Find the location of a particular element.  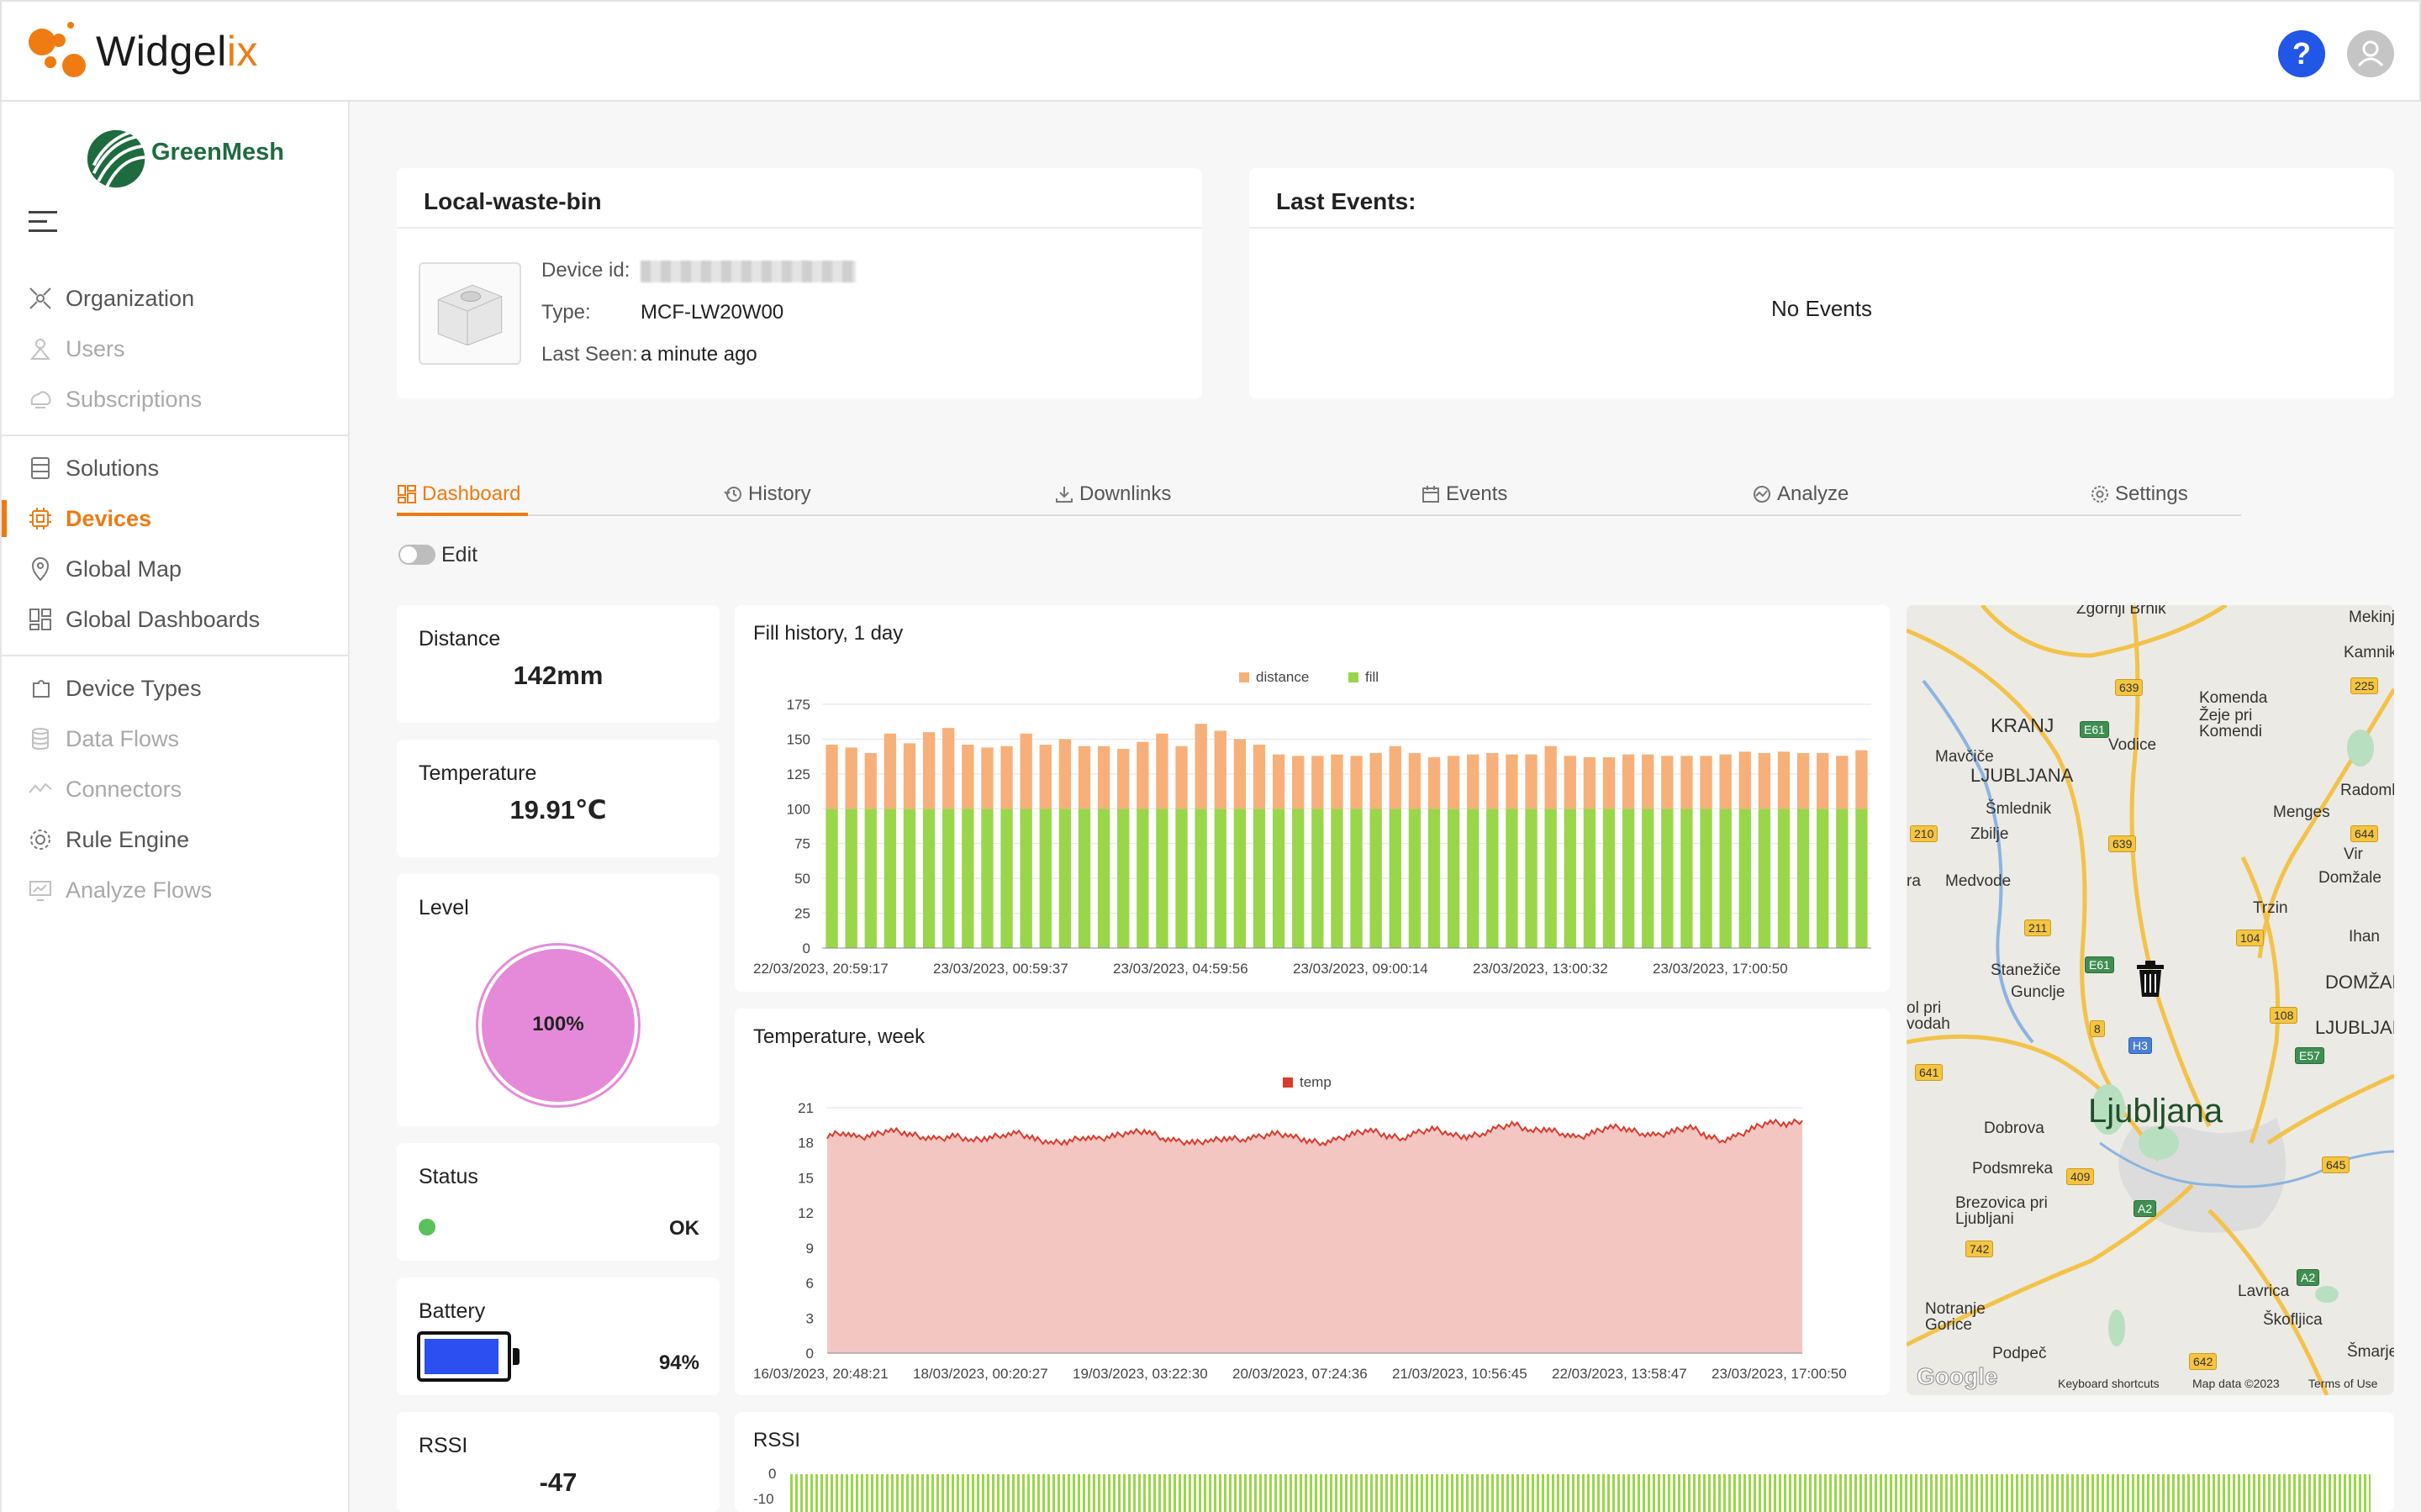

tab-history: History is located at coordinates (767, 494).